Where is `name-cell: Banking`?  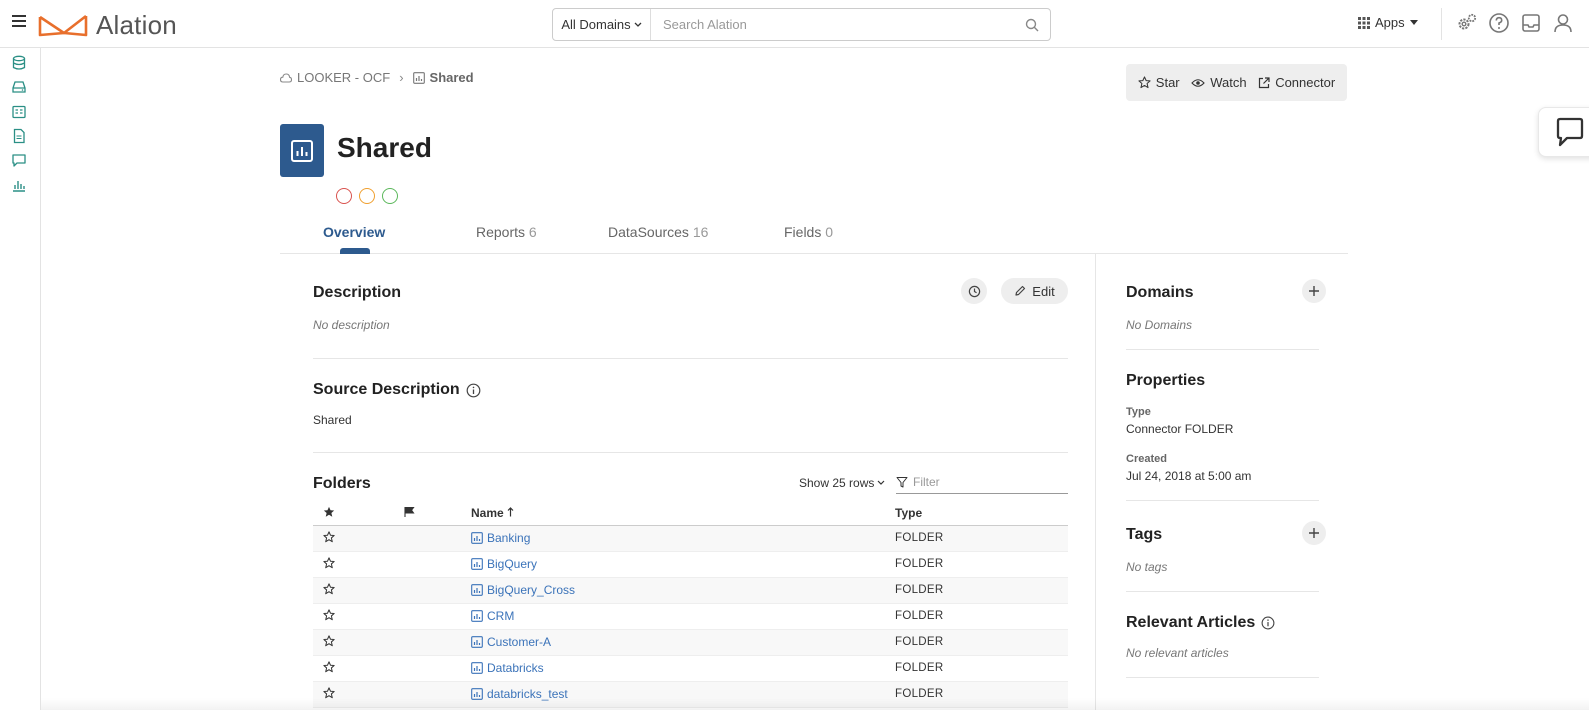 name-cell: Banking is located at coordinates (683, 538).